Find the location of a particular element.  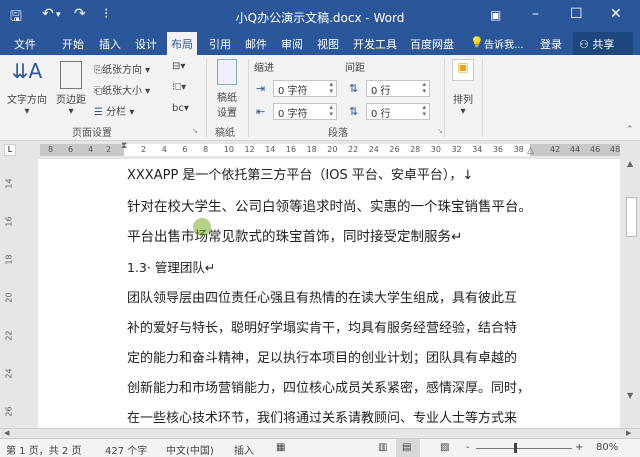

right-indent-marker: △ is located at coordinates (530, 151).